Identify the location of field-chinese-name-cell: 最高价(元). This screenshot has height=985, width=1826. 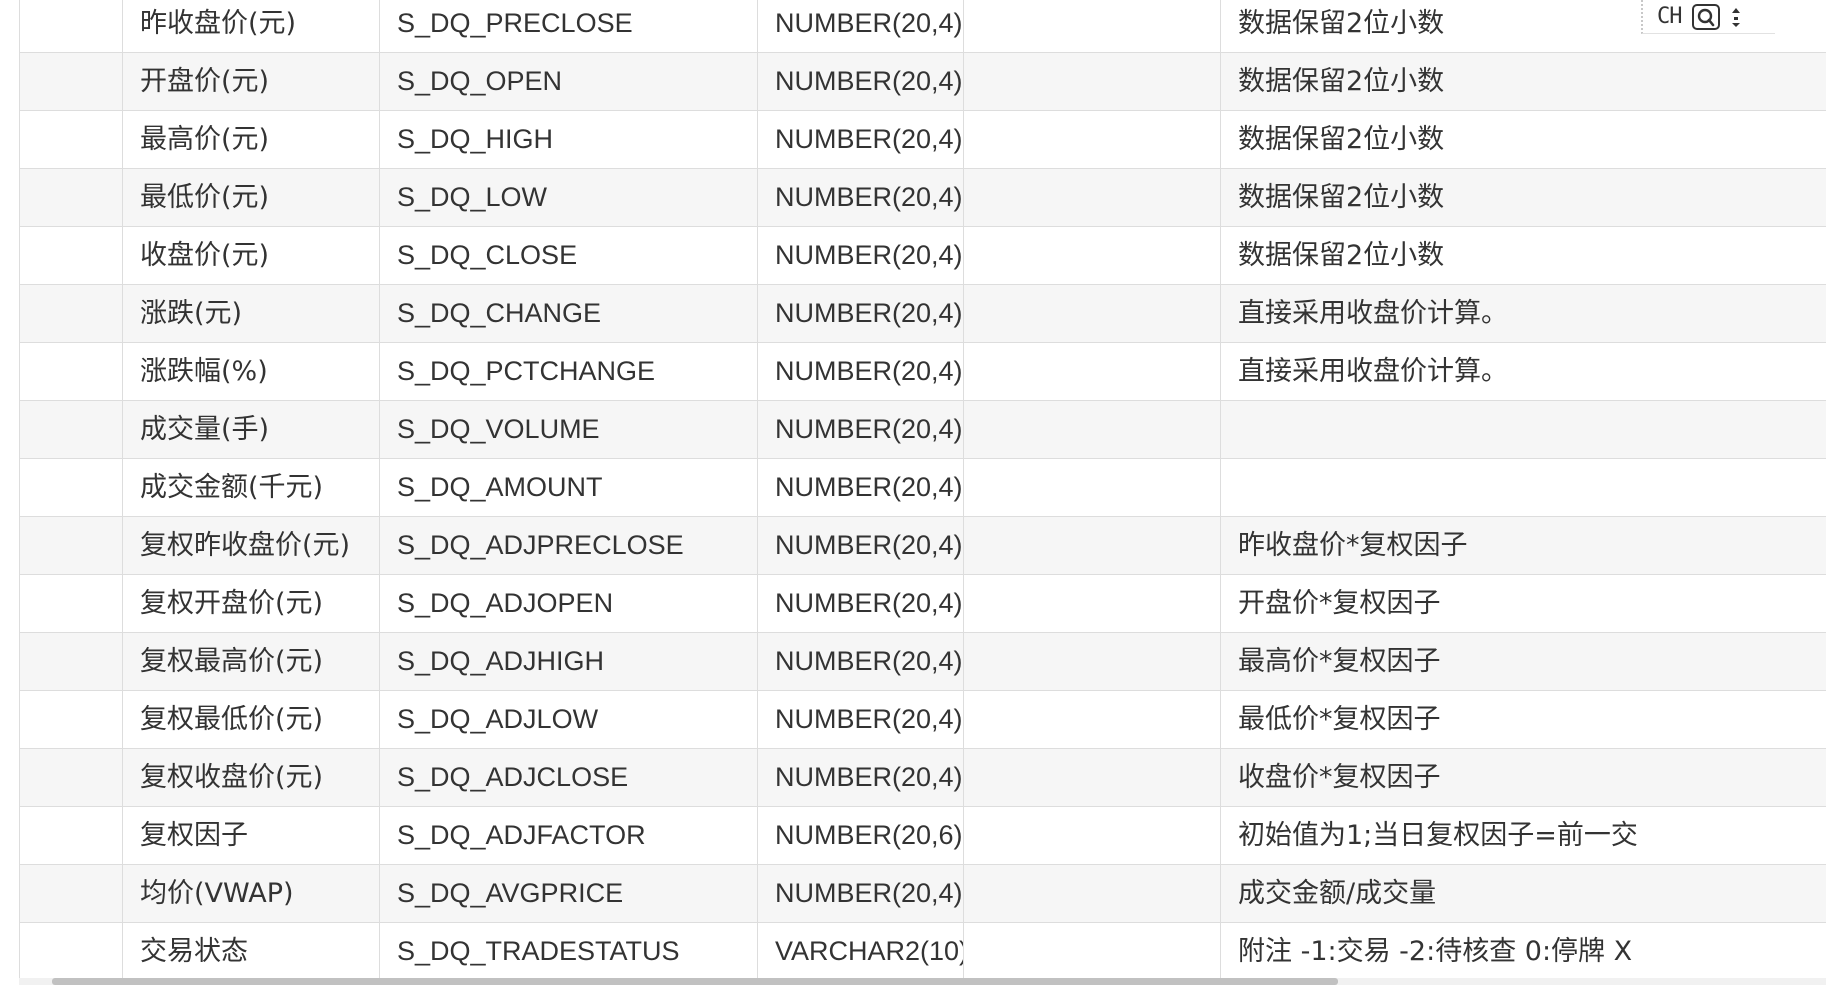
(251, 139).